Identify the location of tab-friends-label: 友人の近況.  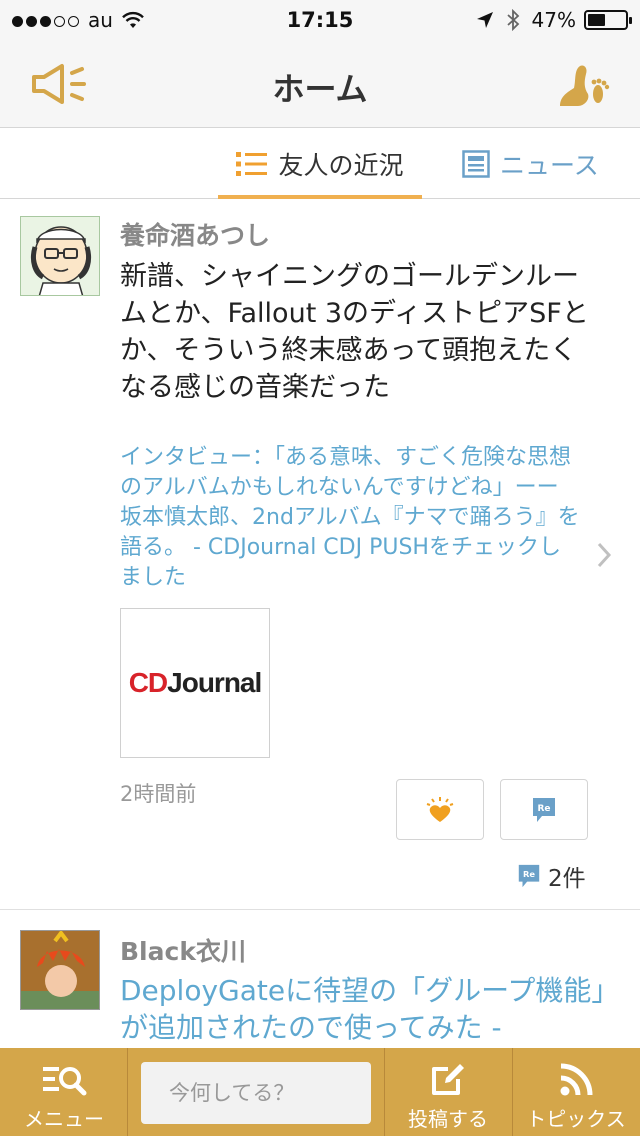
(341, 165).